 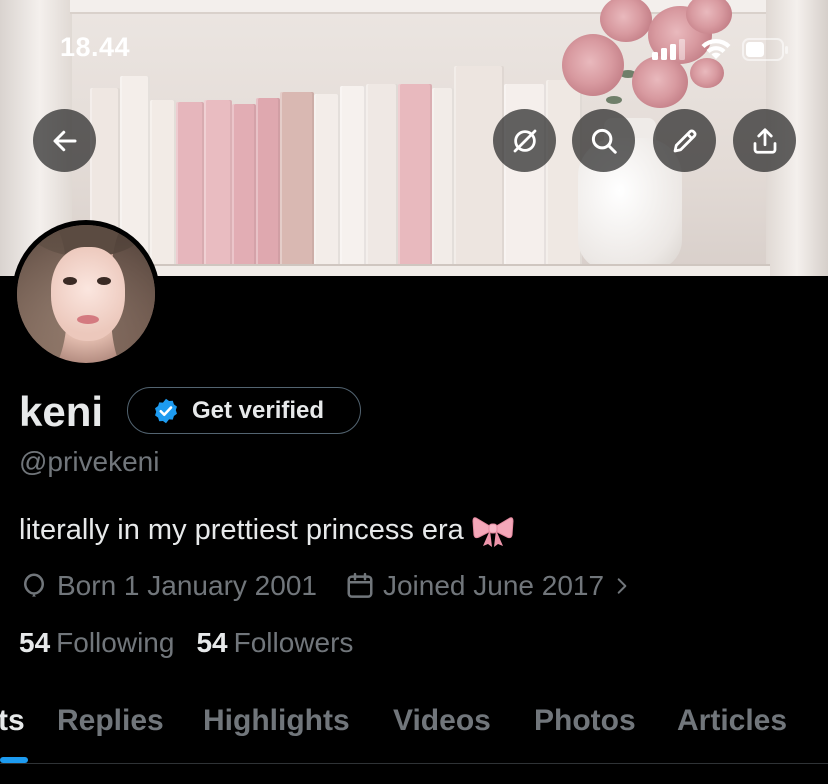 I want to click on tab-replies: Replies, so click(x=110, y=721).